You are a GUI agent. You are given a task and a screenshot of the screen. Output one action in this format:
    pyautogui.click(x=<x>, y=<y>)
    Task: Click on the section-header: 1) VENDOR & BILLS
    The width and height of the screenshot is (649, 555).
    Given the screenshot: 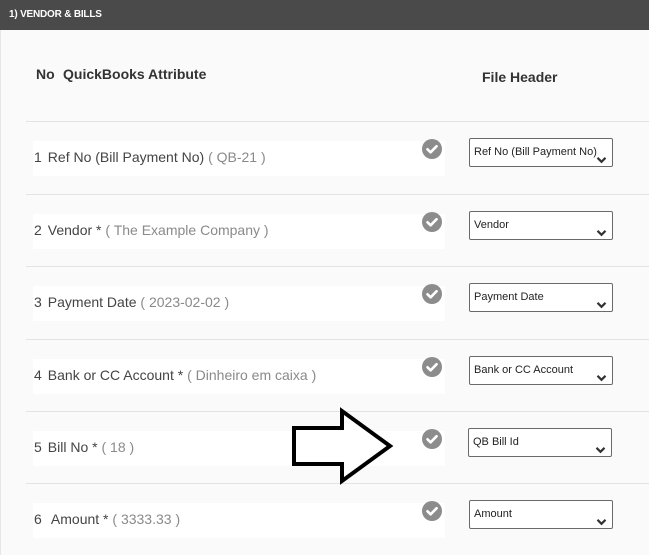 What is the action you would take?
    pyautogui.click(x=324, y=15)
    